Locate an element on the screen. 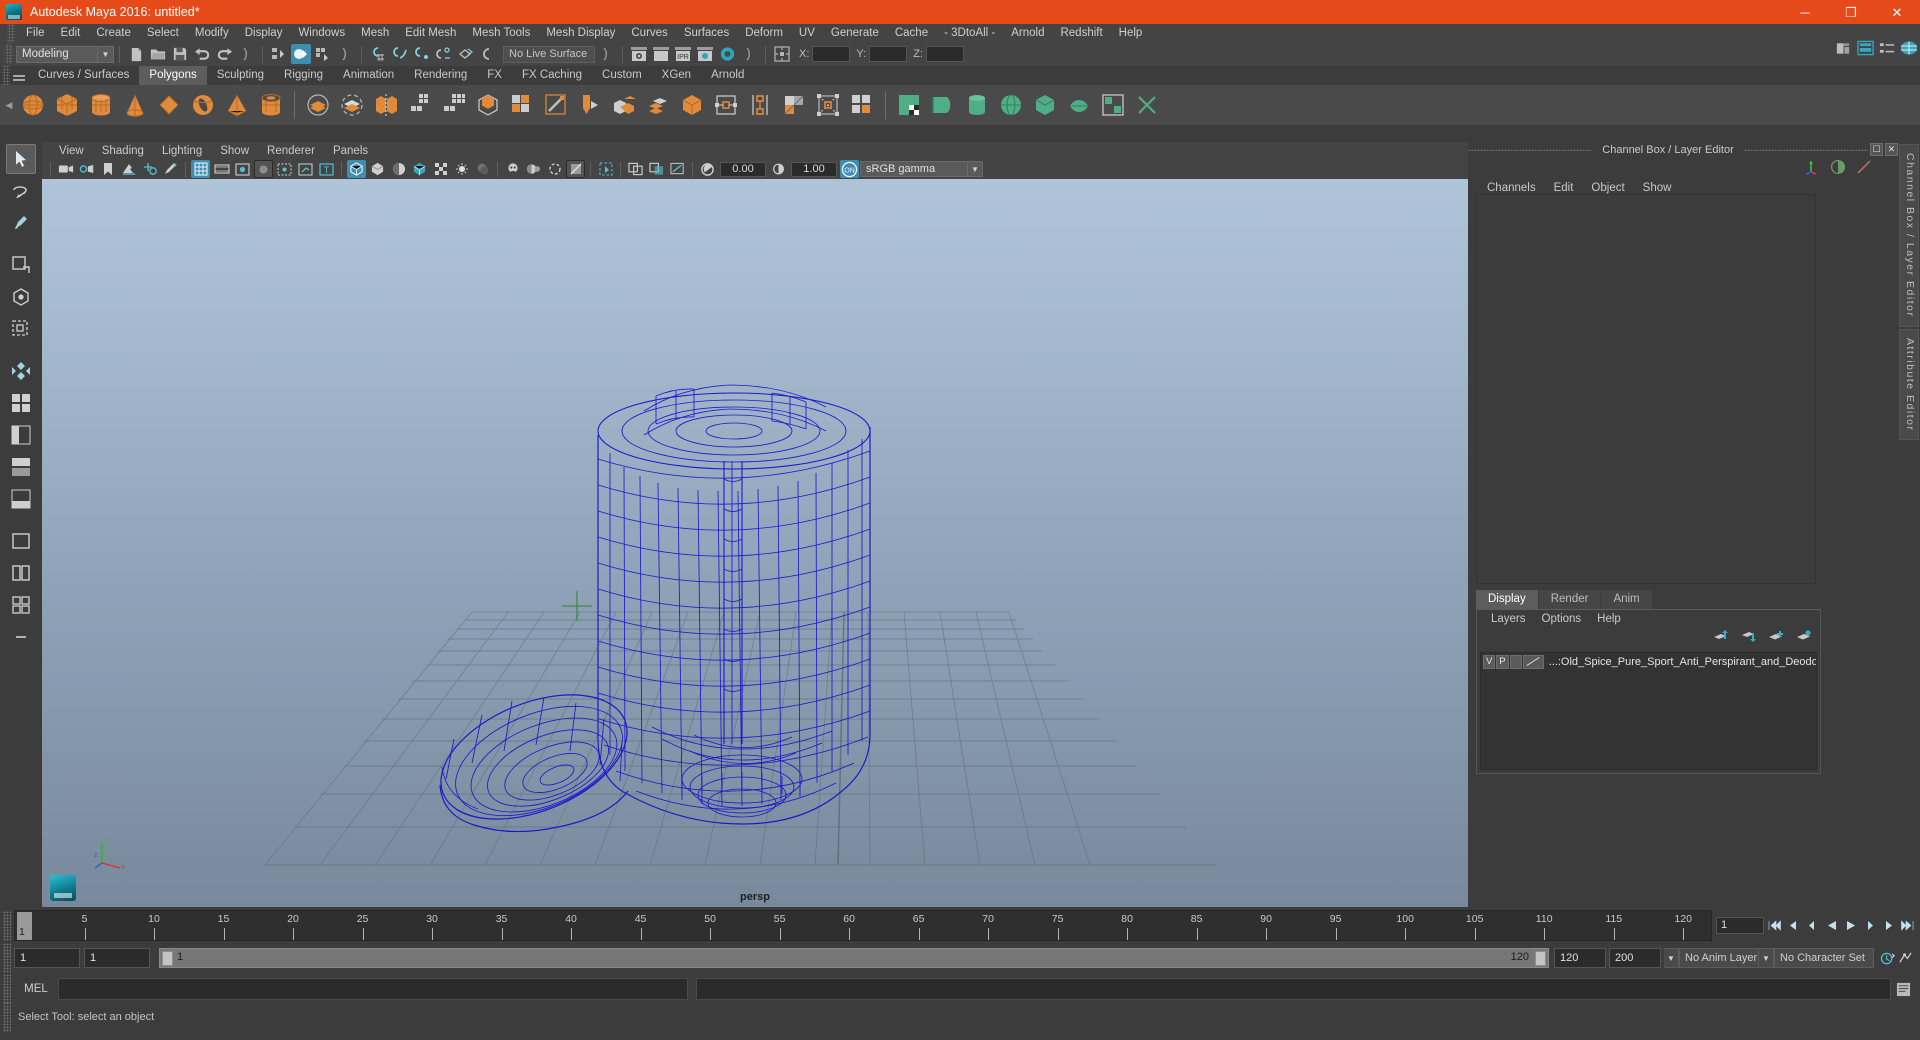 The image size is (1920, 1040). step-forward-key-icon is located at coordinates (1888, 925).